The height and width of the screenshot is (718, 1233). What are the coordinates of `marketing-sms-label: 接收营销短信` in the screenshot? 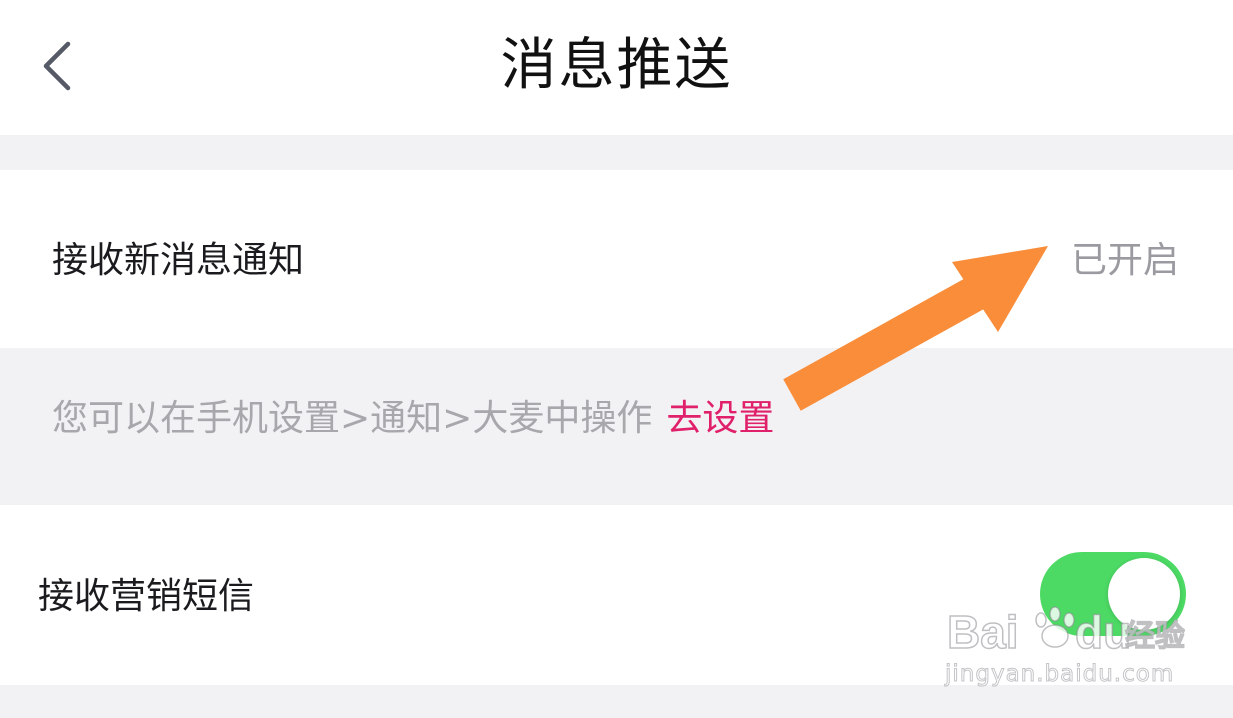 It's located at (146, 596).